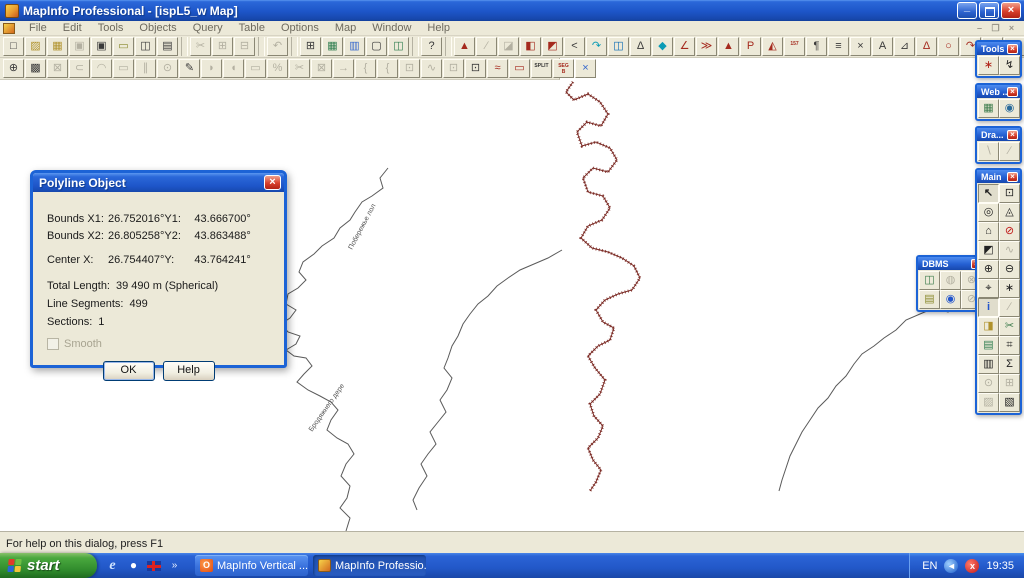 Image resolution: width=1024 pixels, height=578 pixels. What do you see at coordinates (72, 28) in the screenshot?
I see `menu-edit: Edit` at bounding box center [72, 28].